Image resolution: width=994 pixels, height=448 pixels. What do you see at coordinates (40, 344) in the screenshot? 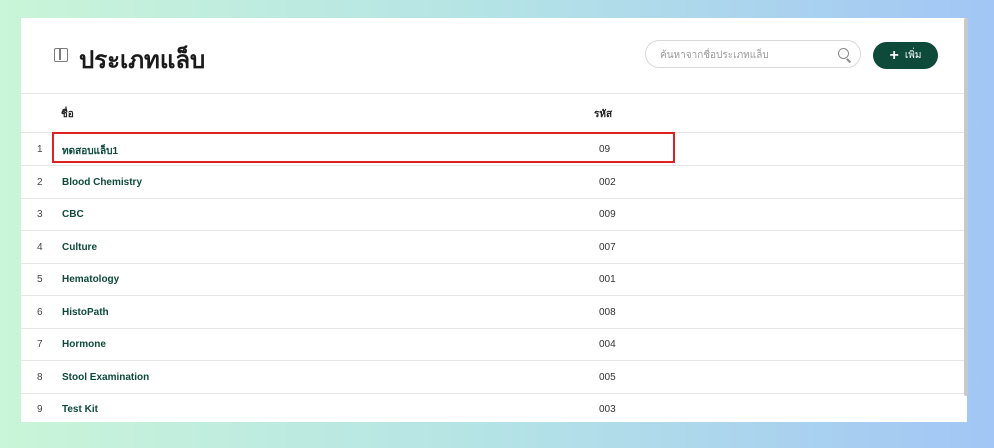
I see `row-index: 7` at bounding box center [40, 344].